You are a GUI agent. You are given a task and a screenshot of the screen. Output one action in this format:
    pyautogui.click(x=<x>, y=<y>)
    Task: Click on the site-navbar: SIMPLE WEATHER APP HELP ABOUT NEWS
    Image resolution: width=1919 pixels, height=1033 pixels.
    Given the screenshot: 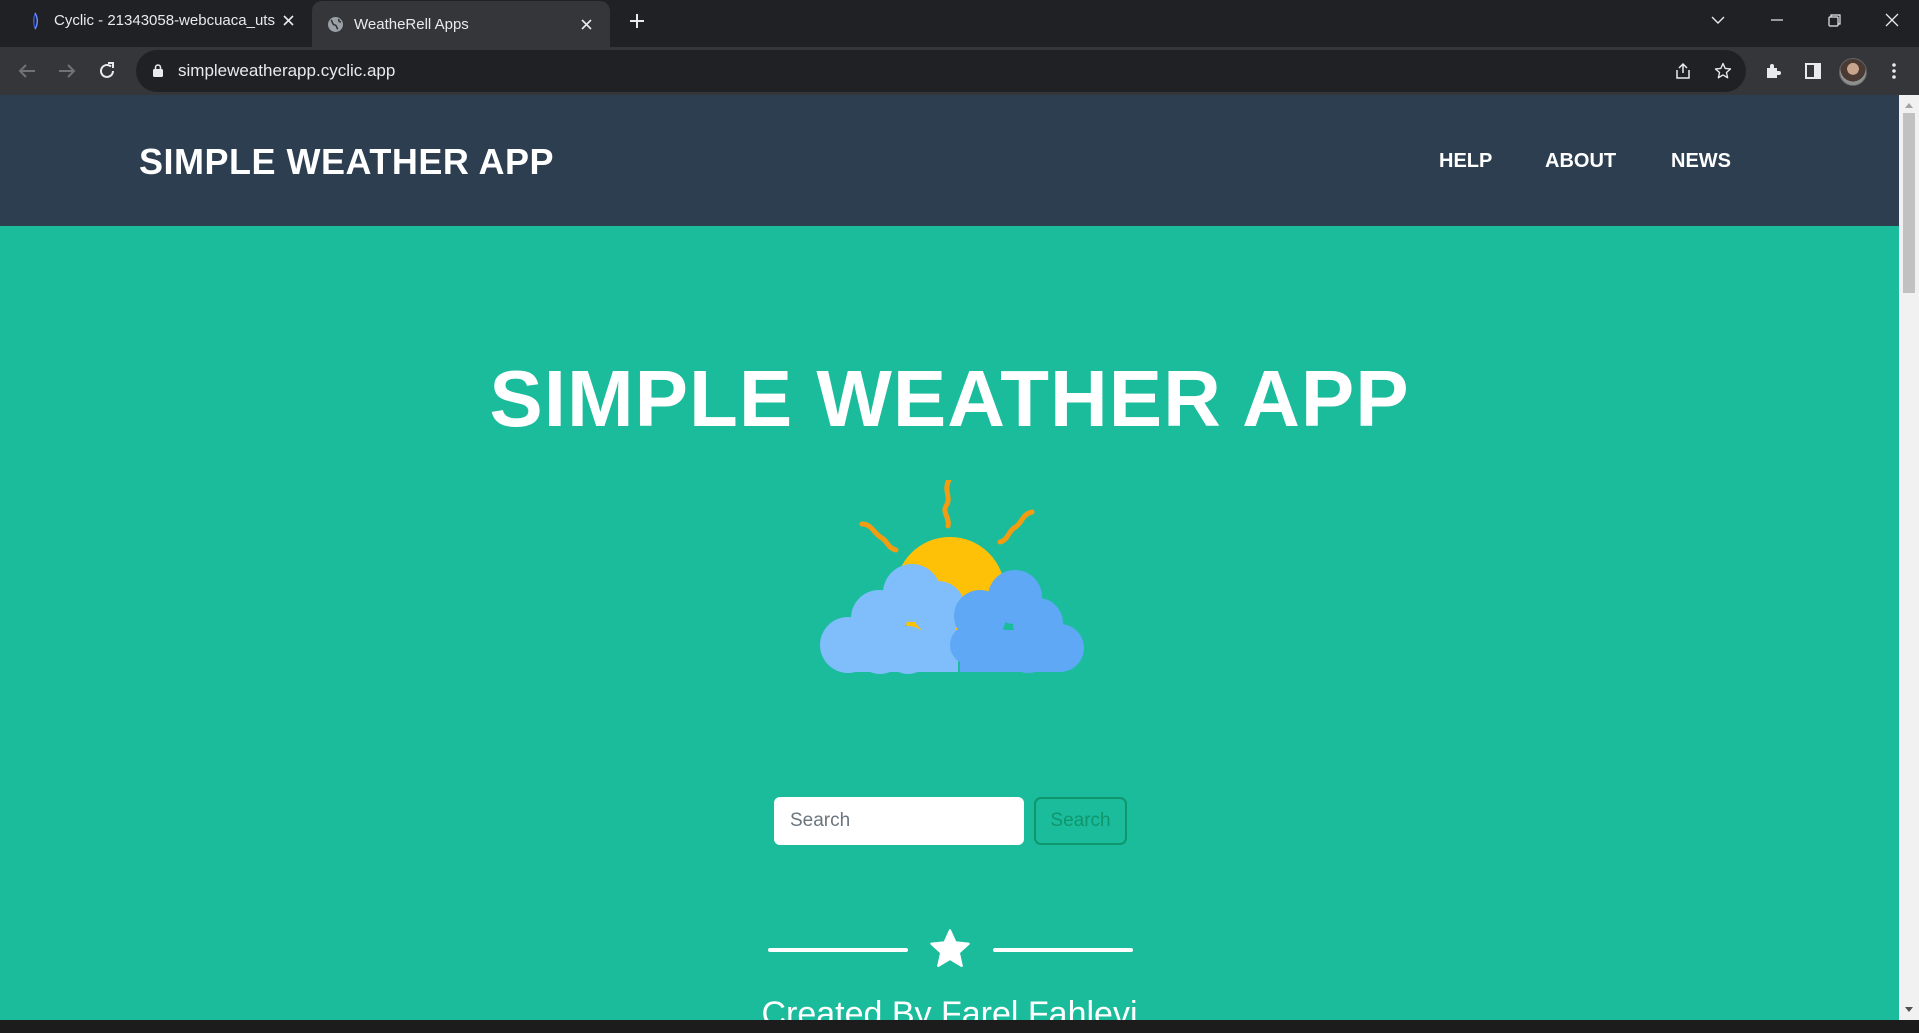 What is the action you would take?
    pyautogui.click(x=949, y=160)
    